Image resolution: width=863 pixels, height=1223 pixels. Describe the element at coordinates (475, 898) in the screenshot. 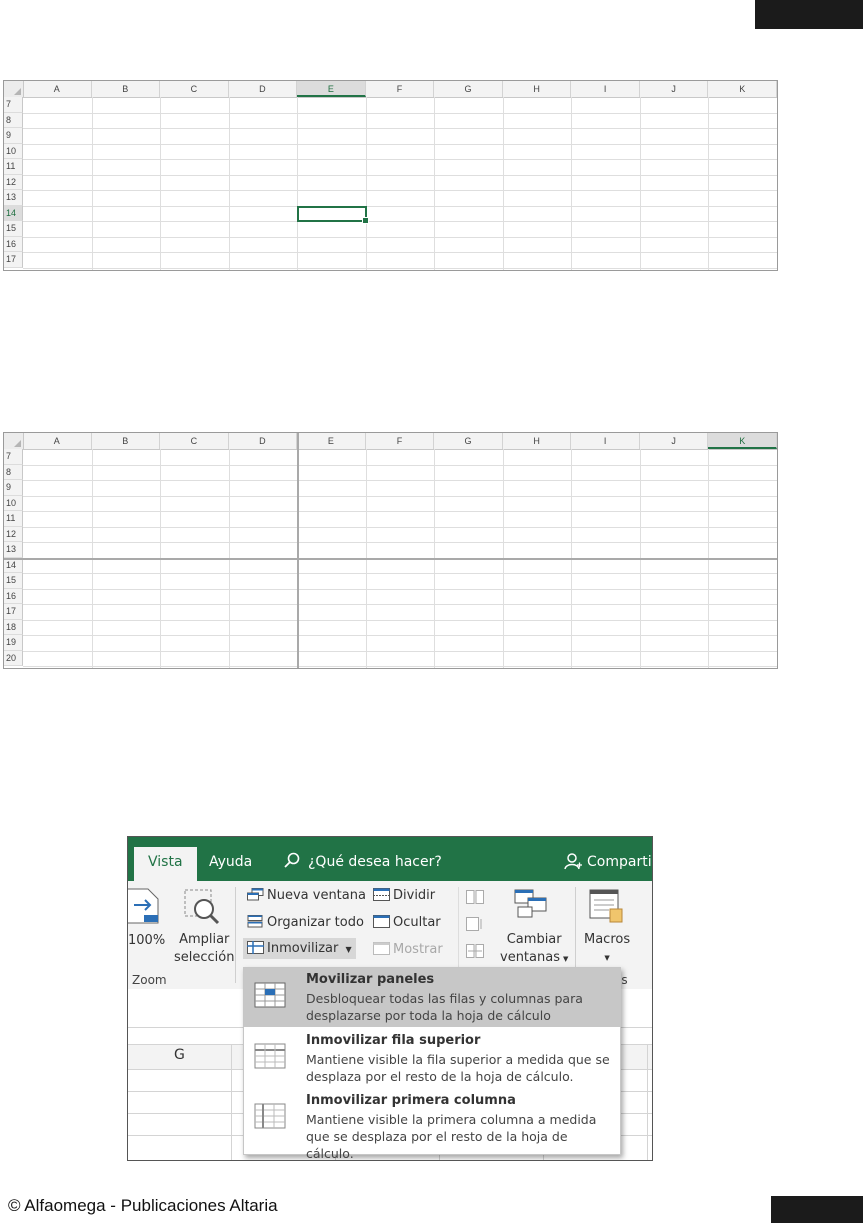

I see `view-side-by-side-icon` at that location.